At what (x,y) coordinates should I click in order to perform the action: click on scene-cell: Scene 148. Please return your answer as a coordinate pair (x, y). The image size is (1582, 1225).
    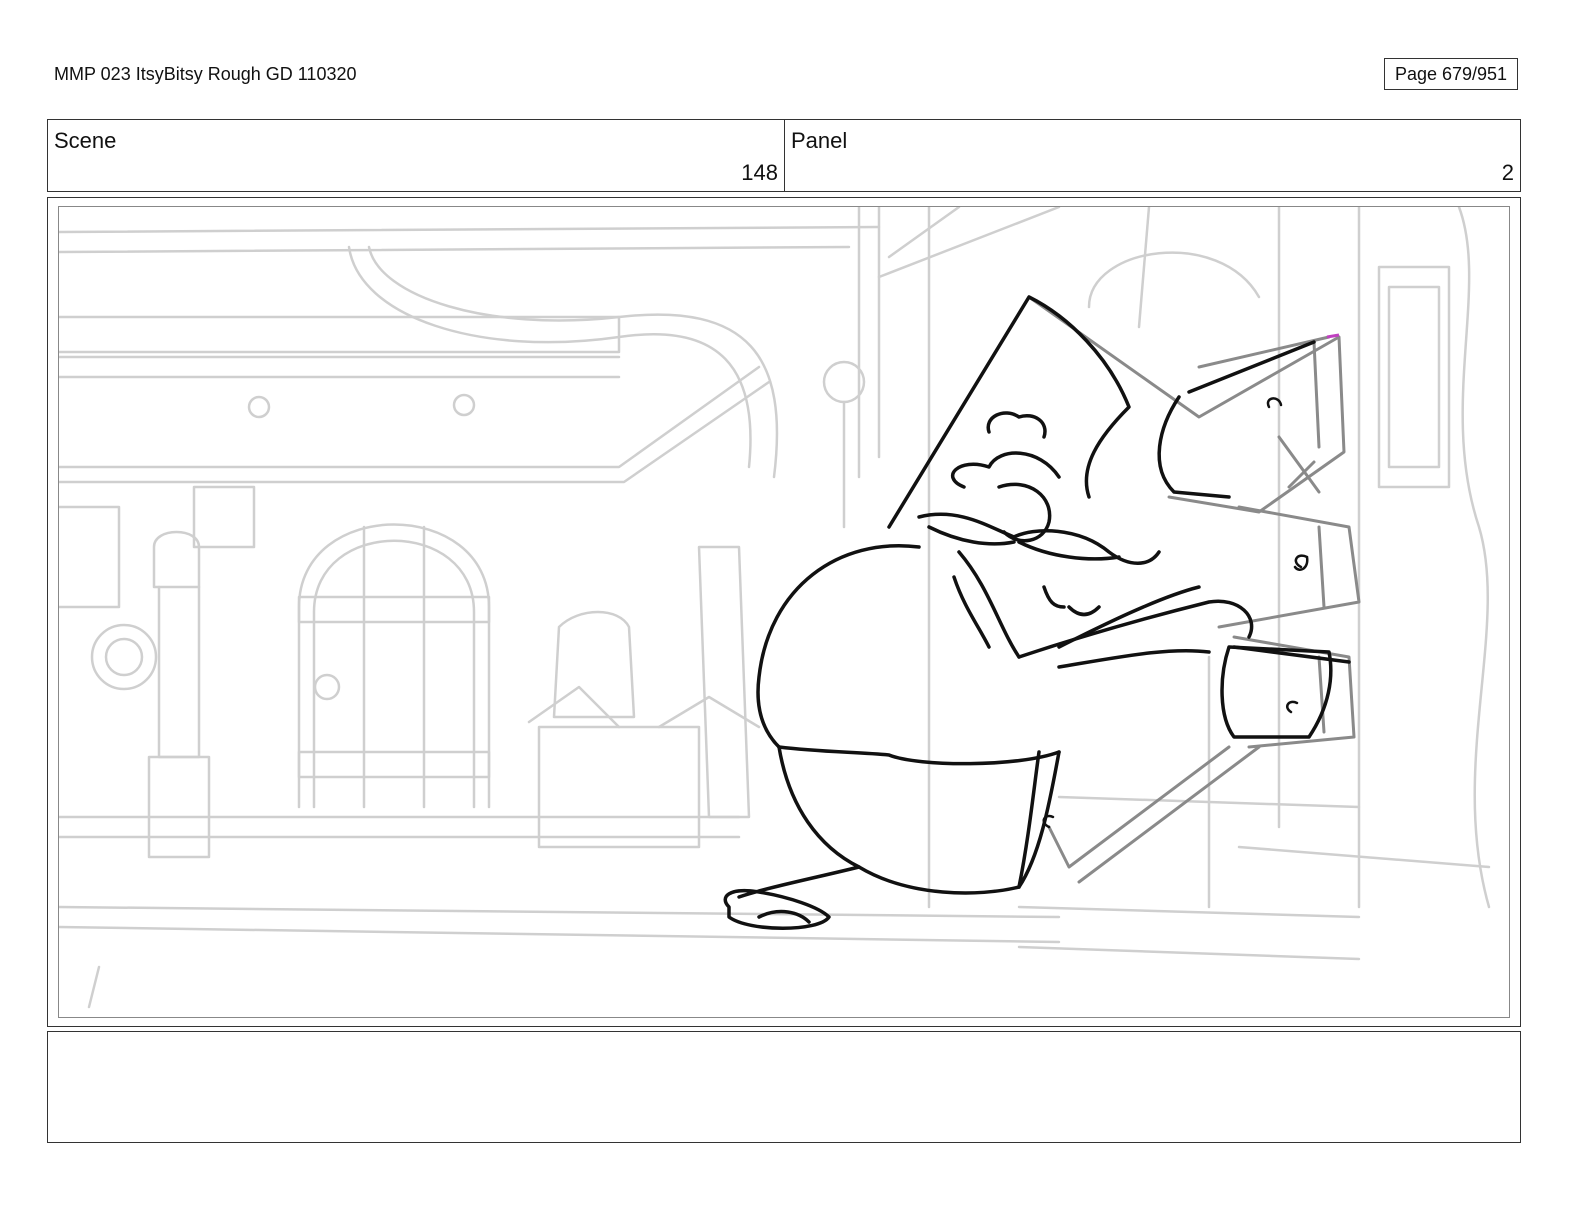
    Looking at the image, I should click on (416, 155).